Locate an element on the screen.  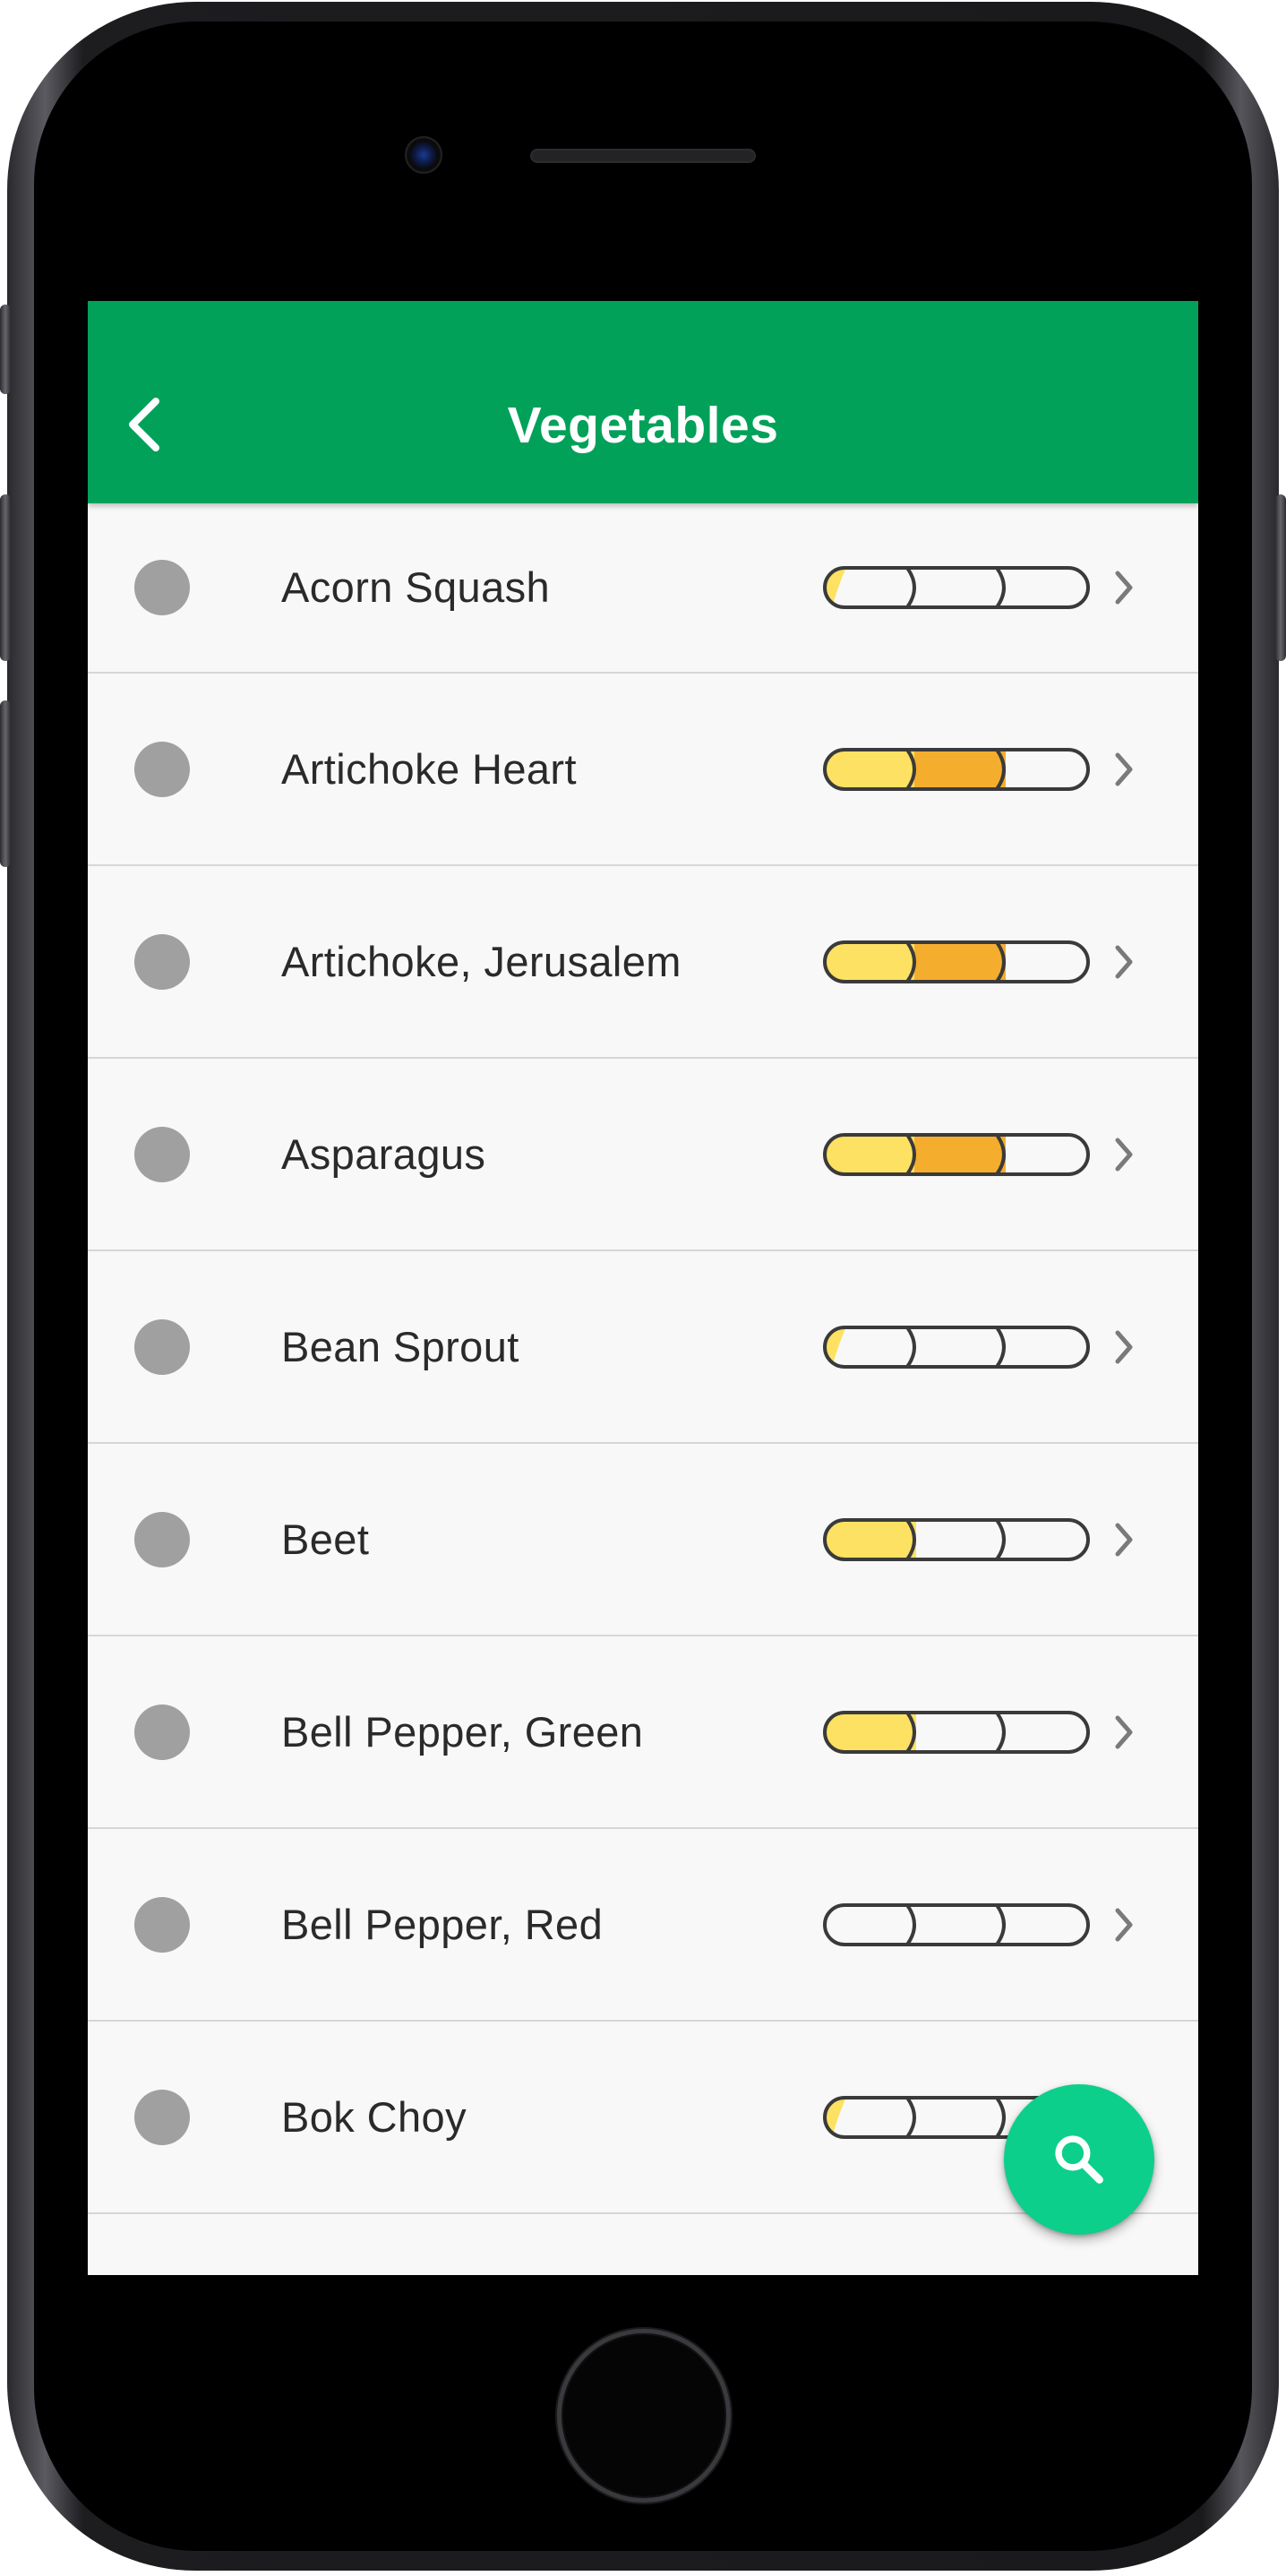
list-item: Artichoke, Jerusalem is located at coordinates (643, 962).